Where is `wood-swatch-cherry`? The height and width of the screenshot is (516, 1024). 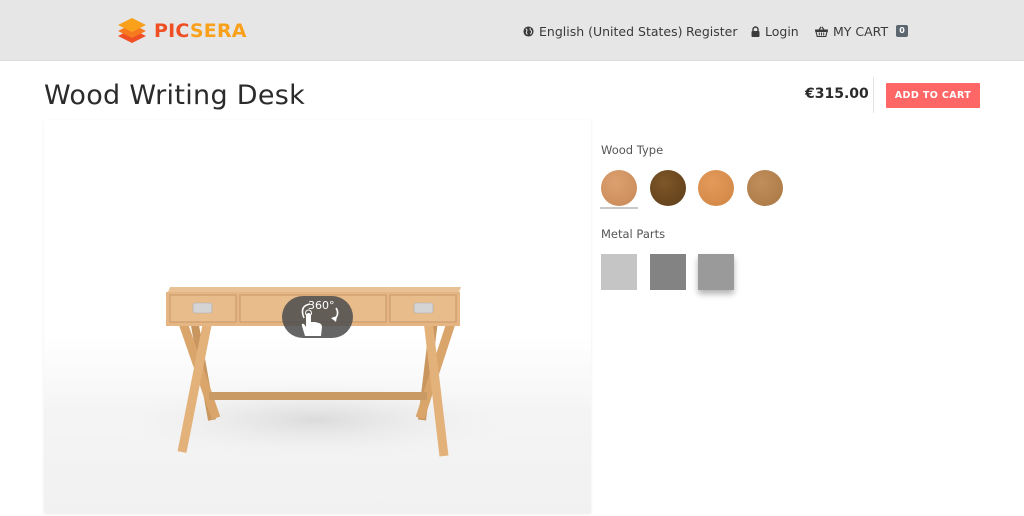
wood-swatch-cherry is located at coordinates (716, 188).